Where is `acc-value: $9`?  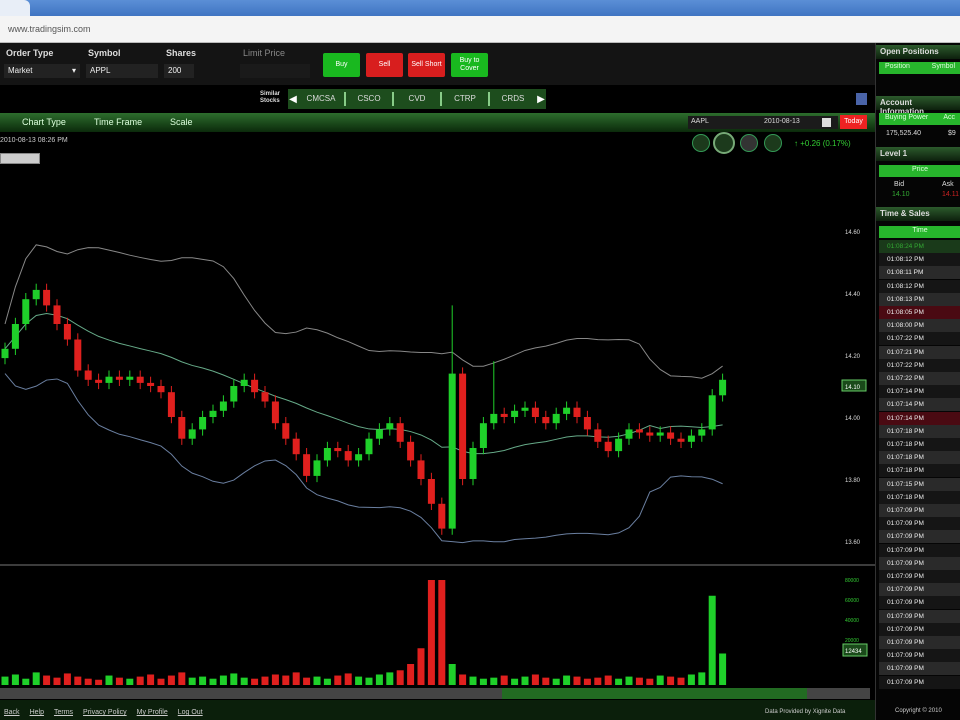 acc-value: $9 is located at coordinates (952, 133).